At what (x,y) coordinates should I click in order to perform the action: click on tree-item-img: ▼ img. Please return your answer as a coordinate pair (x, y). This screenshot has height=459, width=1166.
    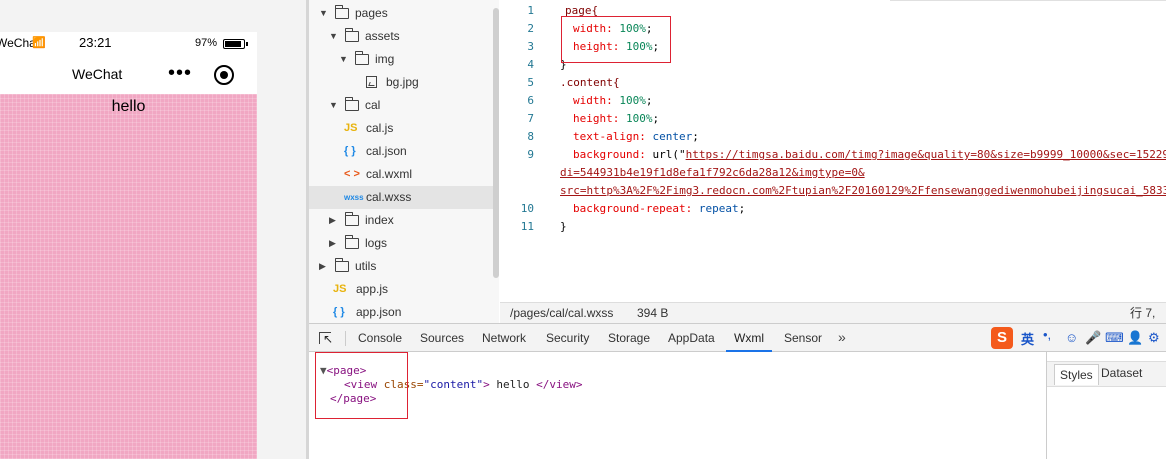
    Looking at the image, I should click on (404, 59).